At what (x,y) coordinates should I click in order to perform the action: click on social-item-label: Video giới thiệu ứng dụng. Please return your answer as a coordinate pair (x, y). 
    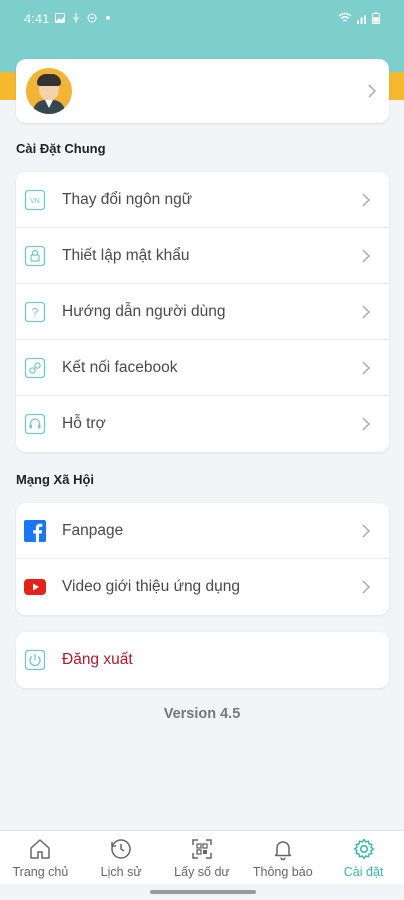
    Looking at the image, I should click on (151, 586).